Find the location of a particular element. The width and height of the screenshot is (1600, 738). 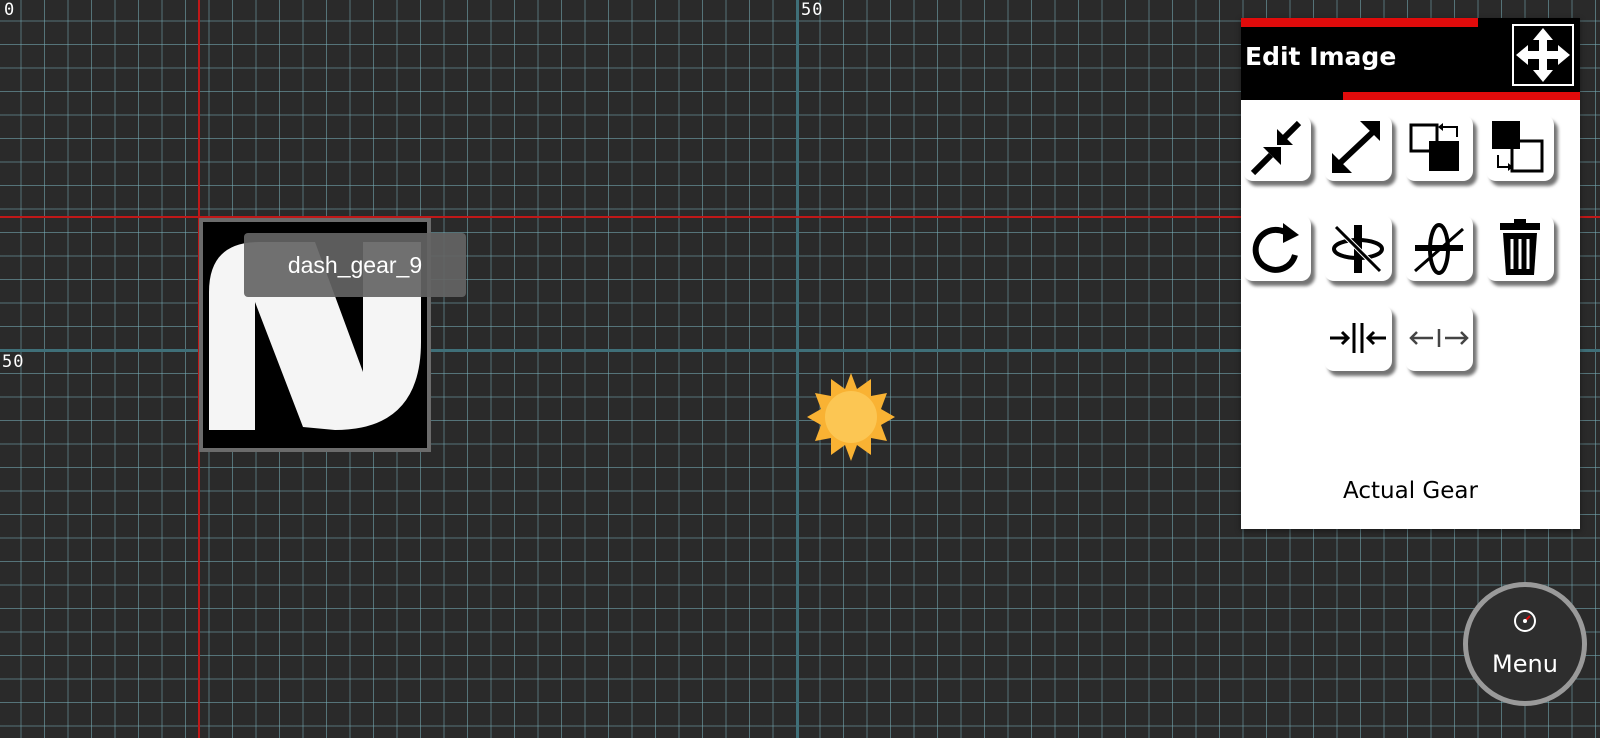

menu-label: Menu is located at coordinates (1525, 664).